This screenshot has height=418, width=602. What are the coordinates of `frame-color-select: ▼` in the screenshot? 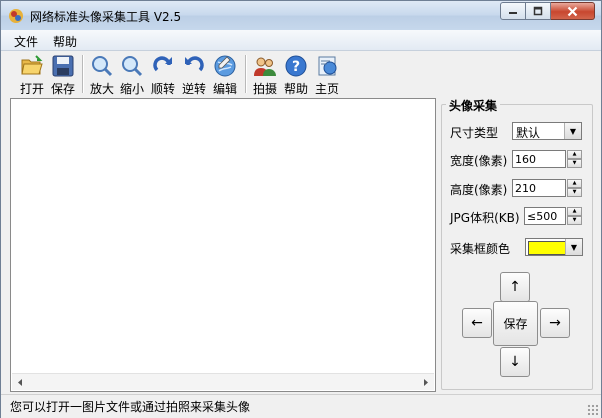 It's located at (554, 247).